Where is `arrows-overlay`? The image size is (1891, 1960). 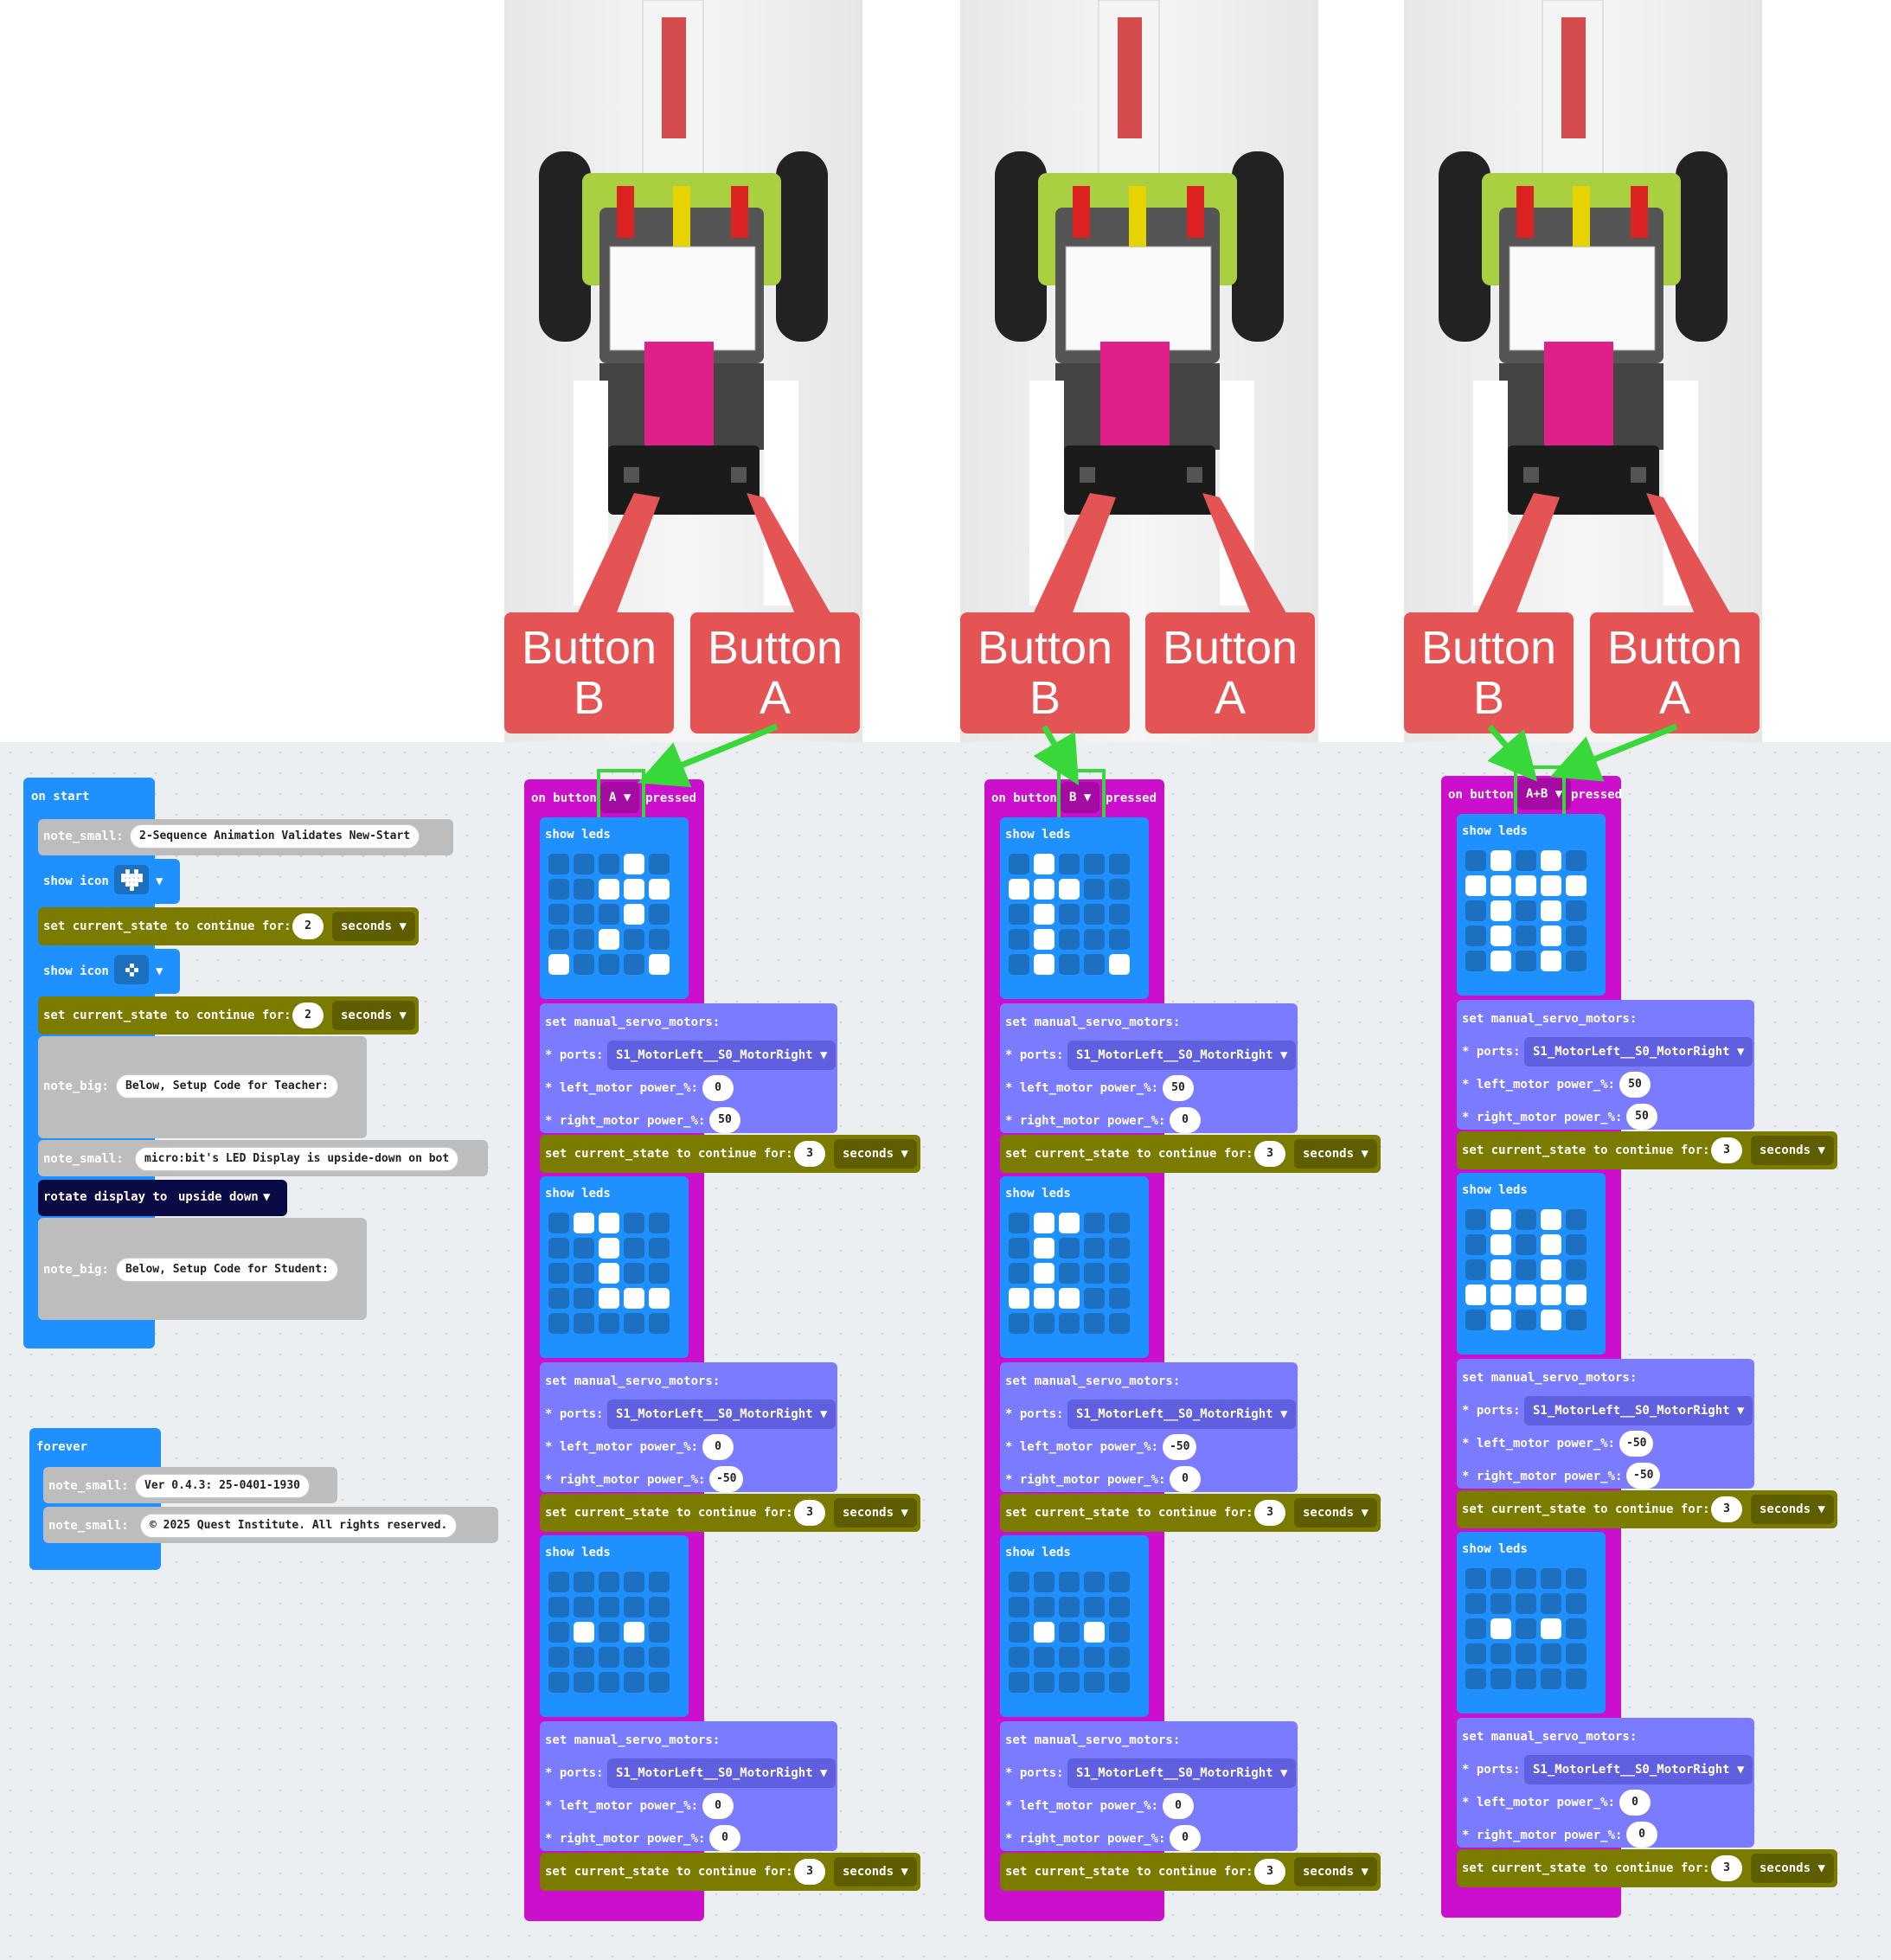 arrows-overlay is located at coordinates (1158, 755).